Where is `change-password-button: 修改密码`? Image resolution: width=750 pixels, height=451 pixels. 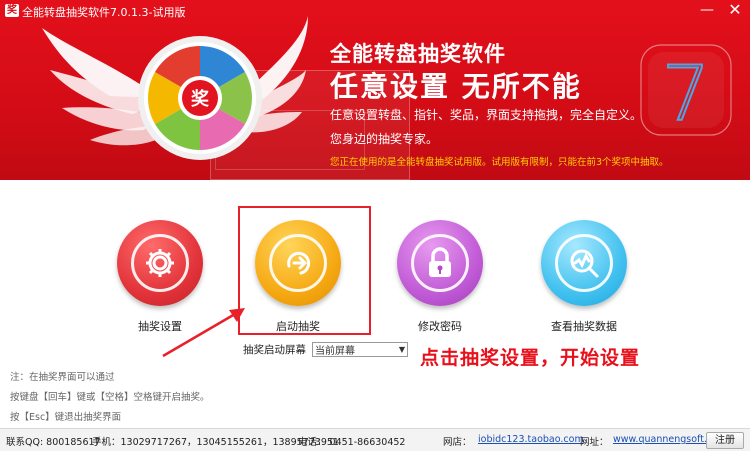
change-password-button: 修改密码 is located at coordinates (440, 277).